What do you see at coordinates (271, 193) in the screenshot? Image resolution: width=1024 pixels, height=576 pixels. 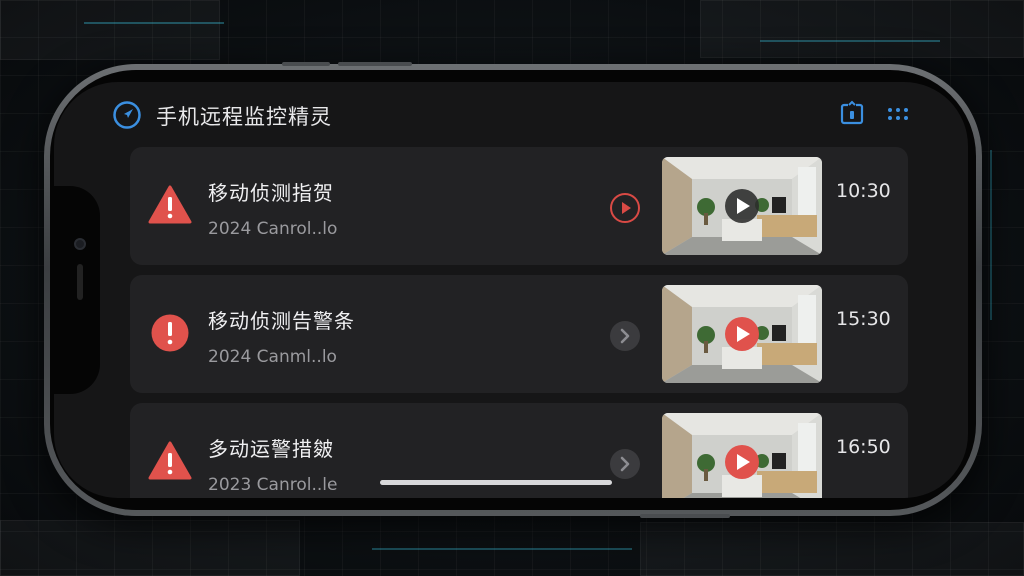 I see `event-title: 移动侦测指贺` at bounding box center [271, 193].